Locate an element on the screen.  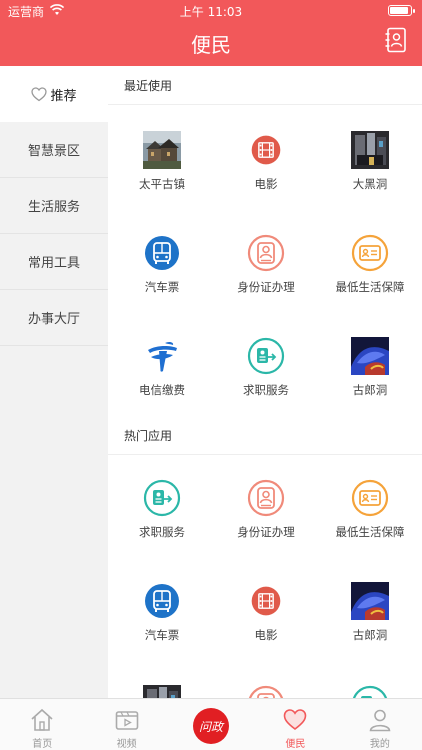
home-icon is located at coordinates (42, 719).